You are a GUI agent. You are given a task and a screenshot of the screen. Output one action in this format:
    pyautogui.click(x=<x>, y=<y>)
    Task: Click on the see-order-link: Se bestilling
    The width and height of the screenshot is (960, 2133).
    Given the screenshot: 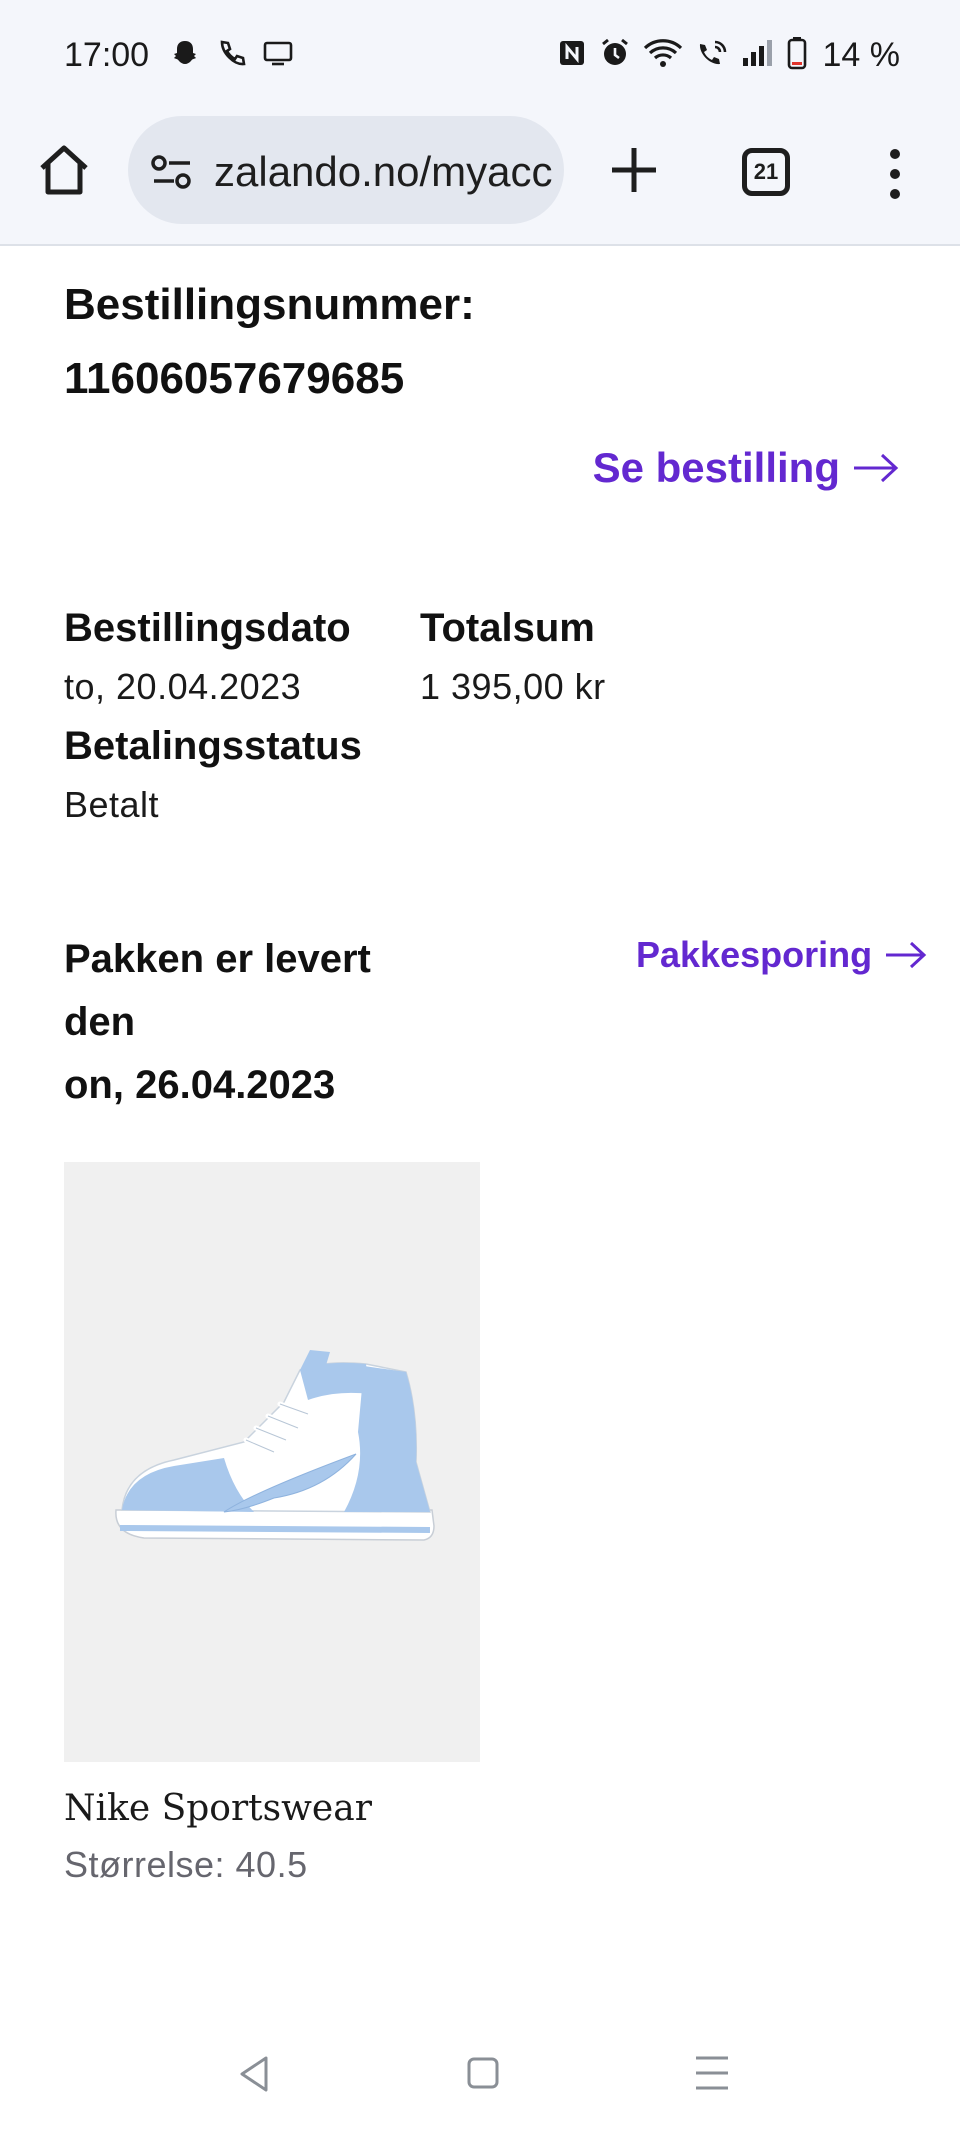 What is the action you would take?
    pyautogui.click(x=746, y=468)
    